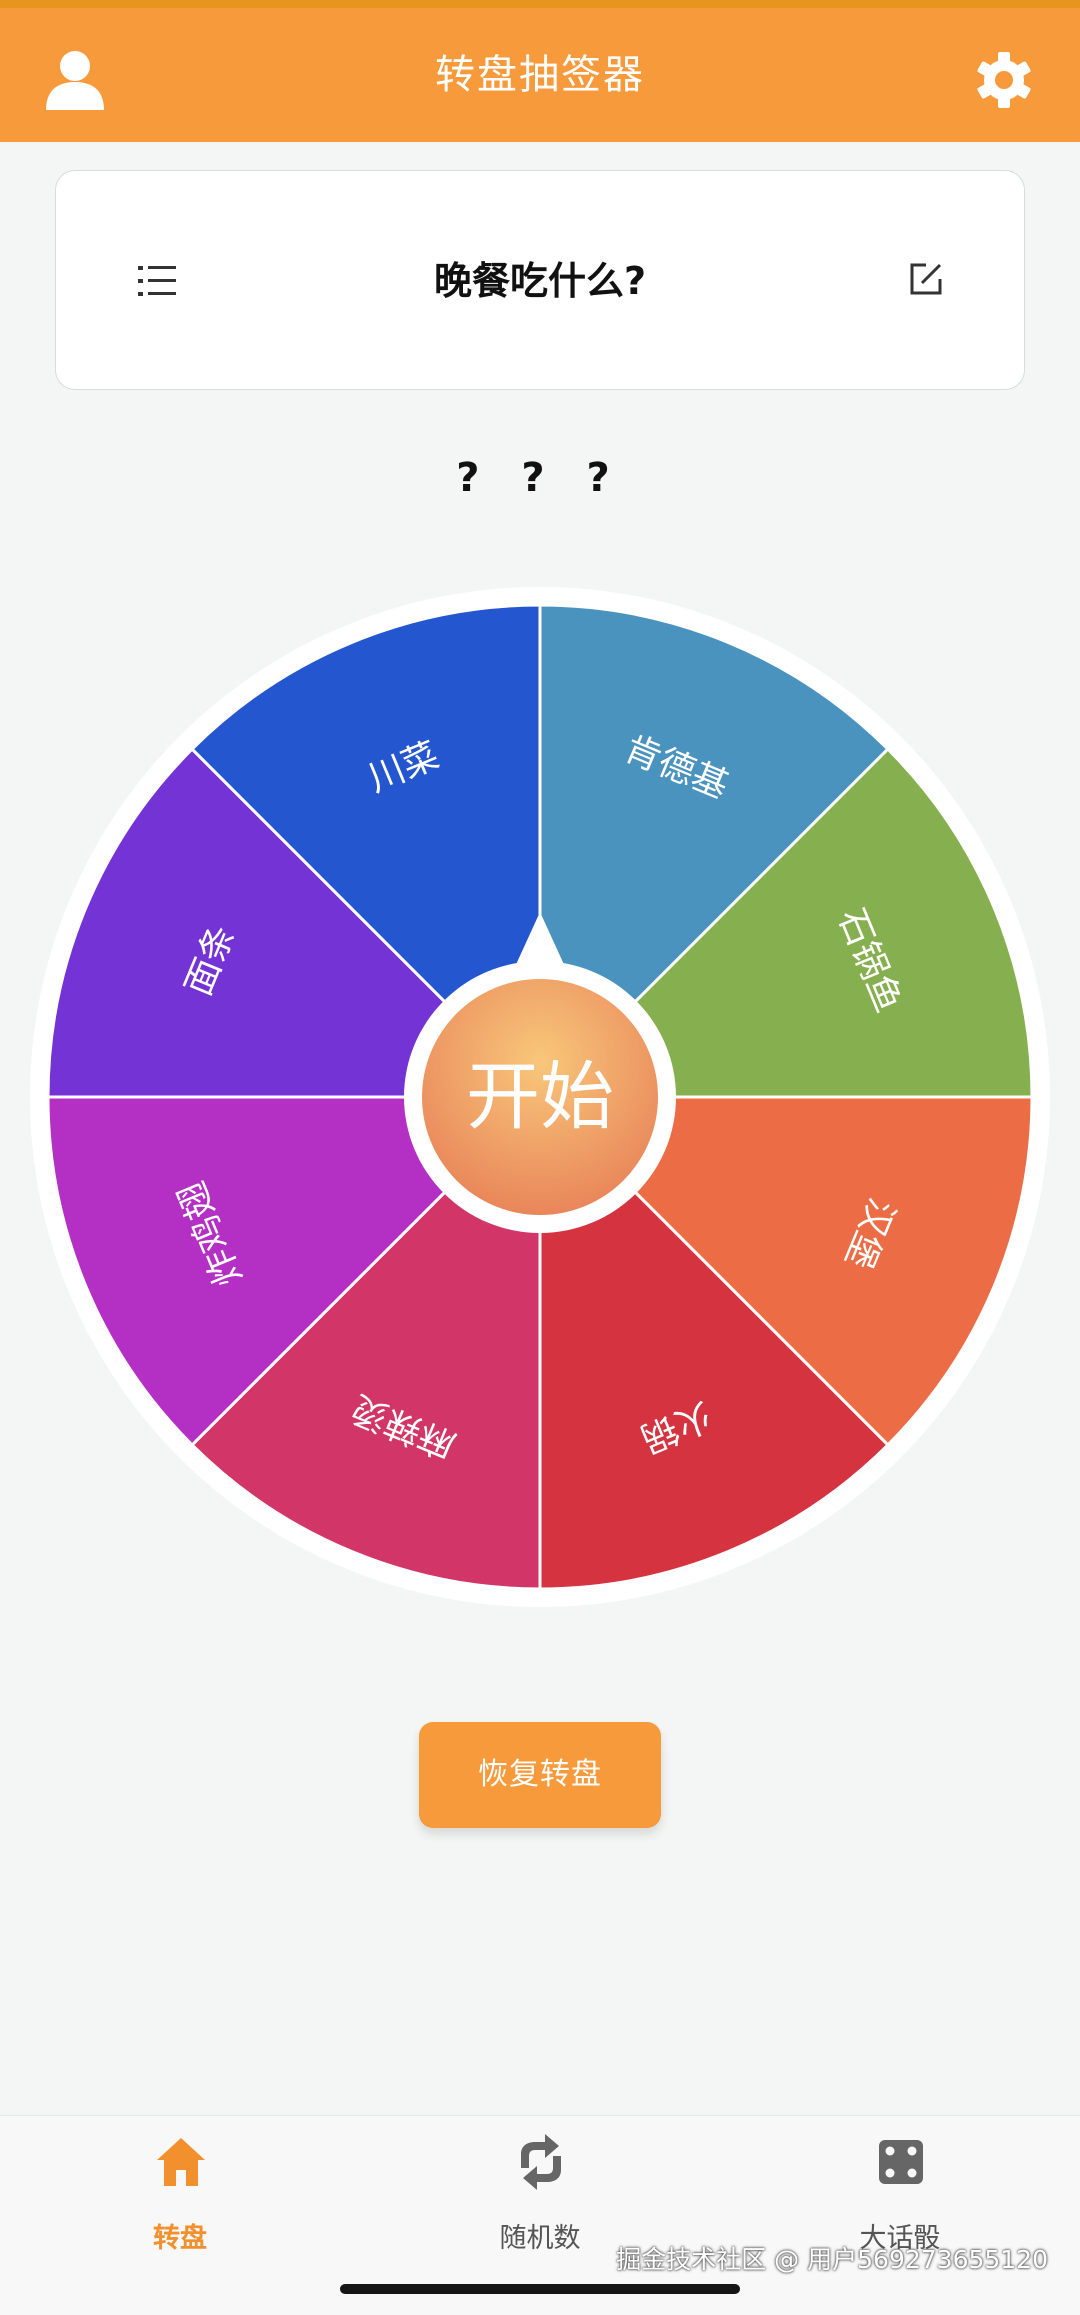  I want to click on question-card: 晚餐吃什么?, so click(540, 280).